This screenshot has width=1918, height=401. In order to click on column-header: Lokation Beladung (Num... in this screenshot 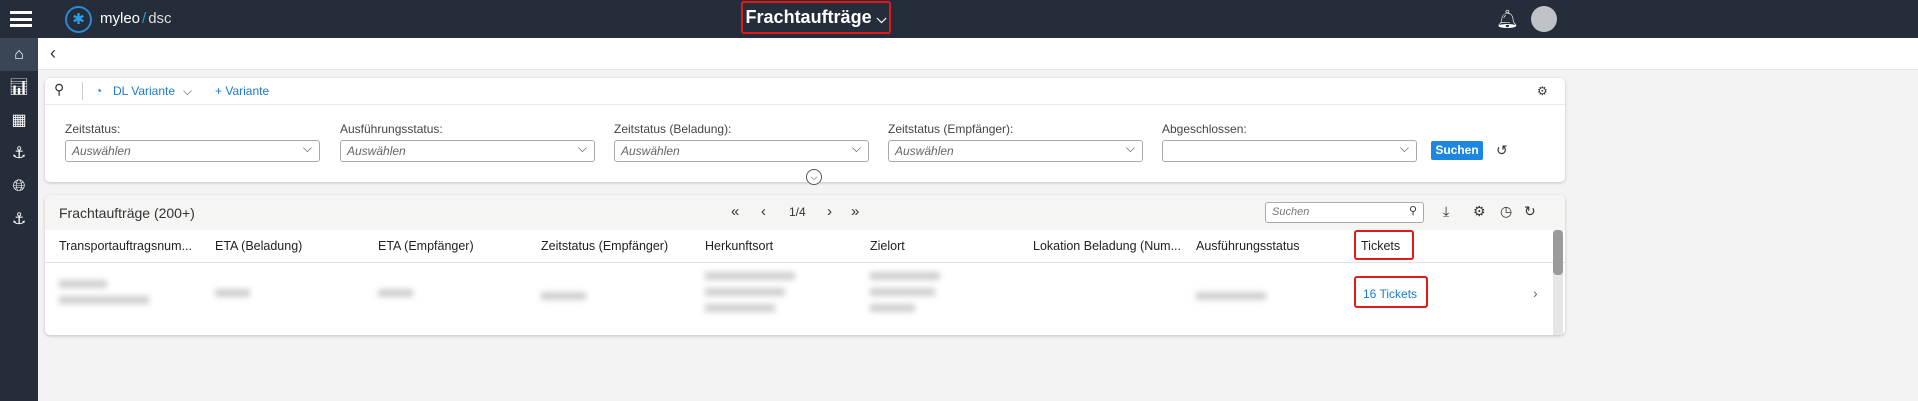, I will do `click(1107, 246)`.